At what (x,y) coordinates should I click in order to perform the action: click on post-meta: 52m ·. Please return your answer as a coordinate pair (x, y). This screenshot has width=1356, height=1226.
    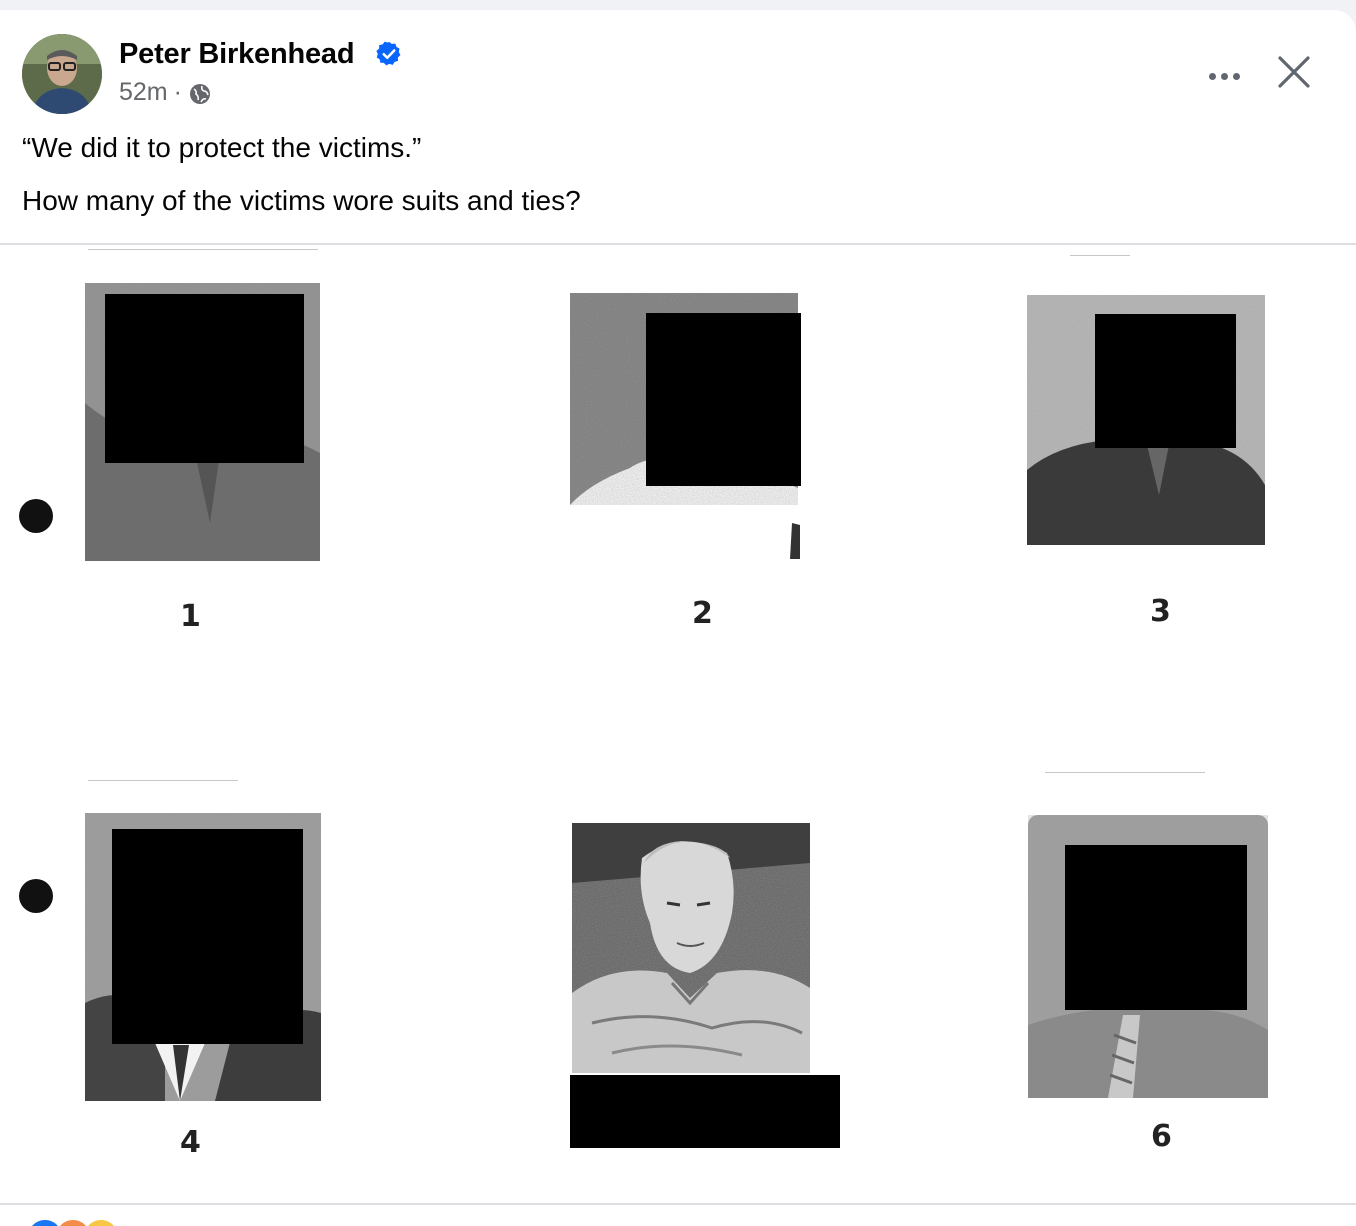
    Looking at the image, I should click on (165, 92).